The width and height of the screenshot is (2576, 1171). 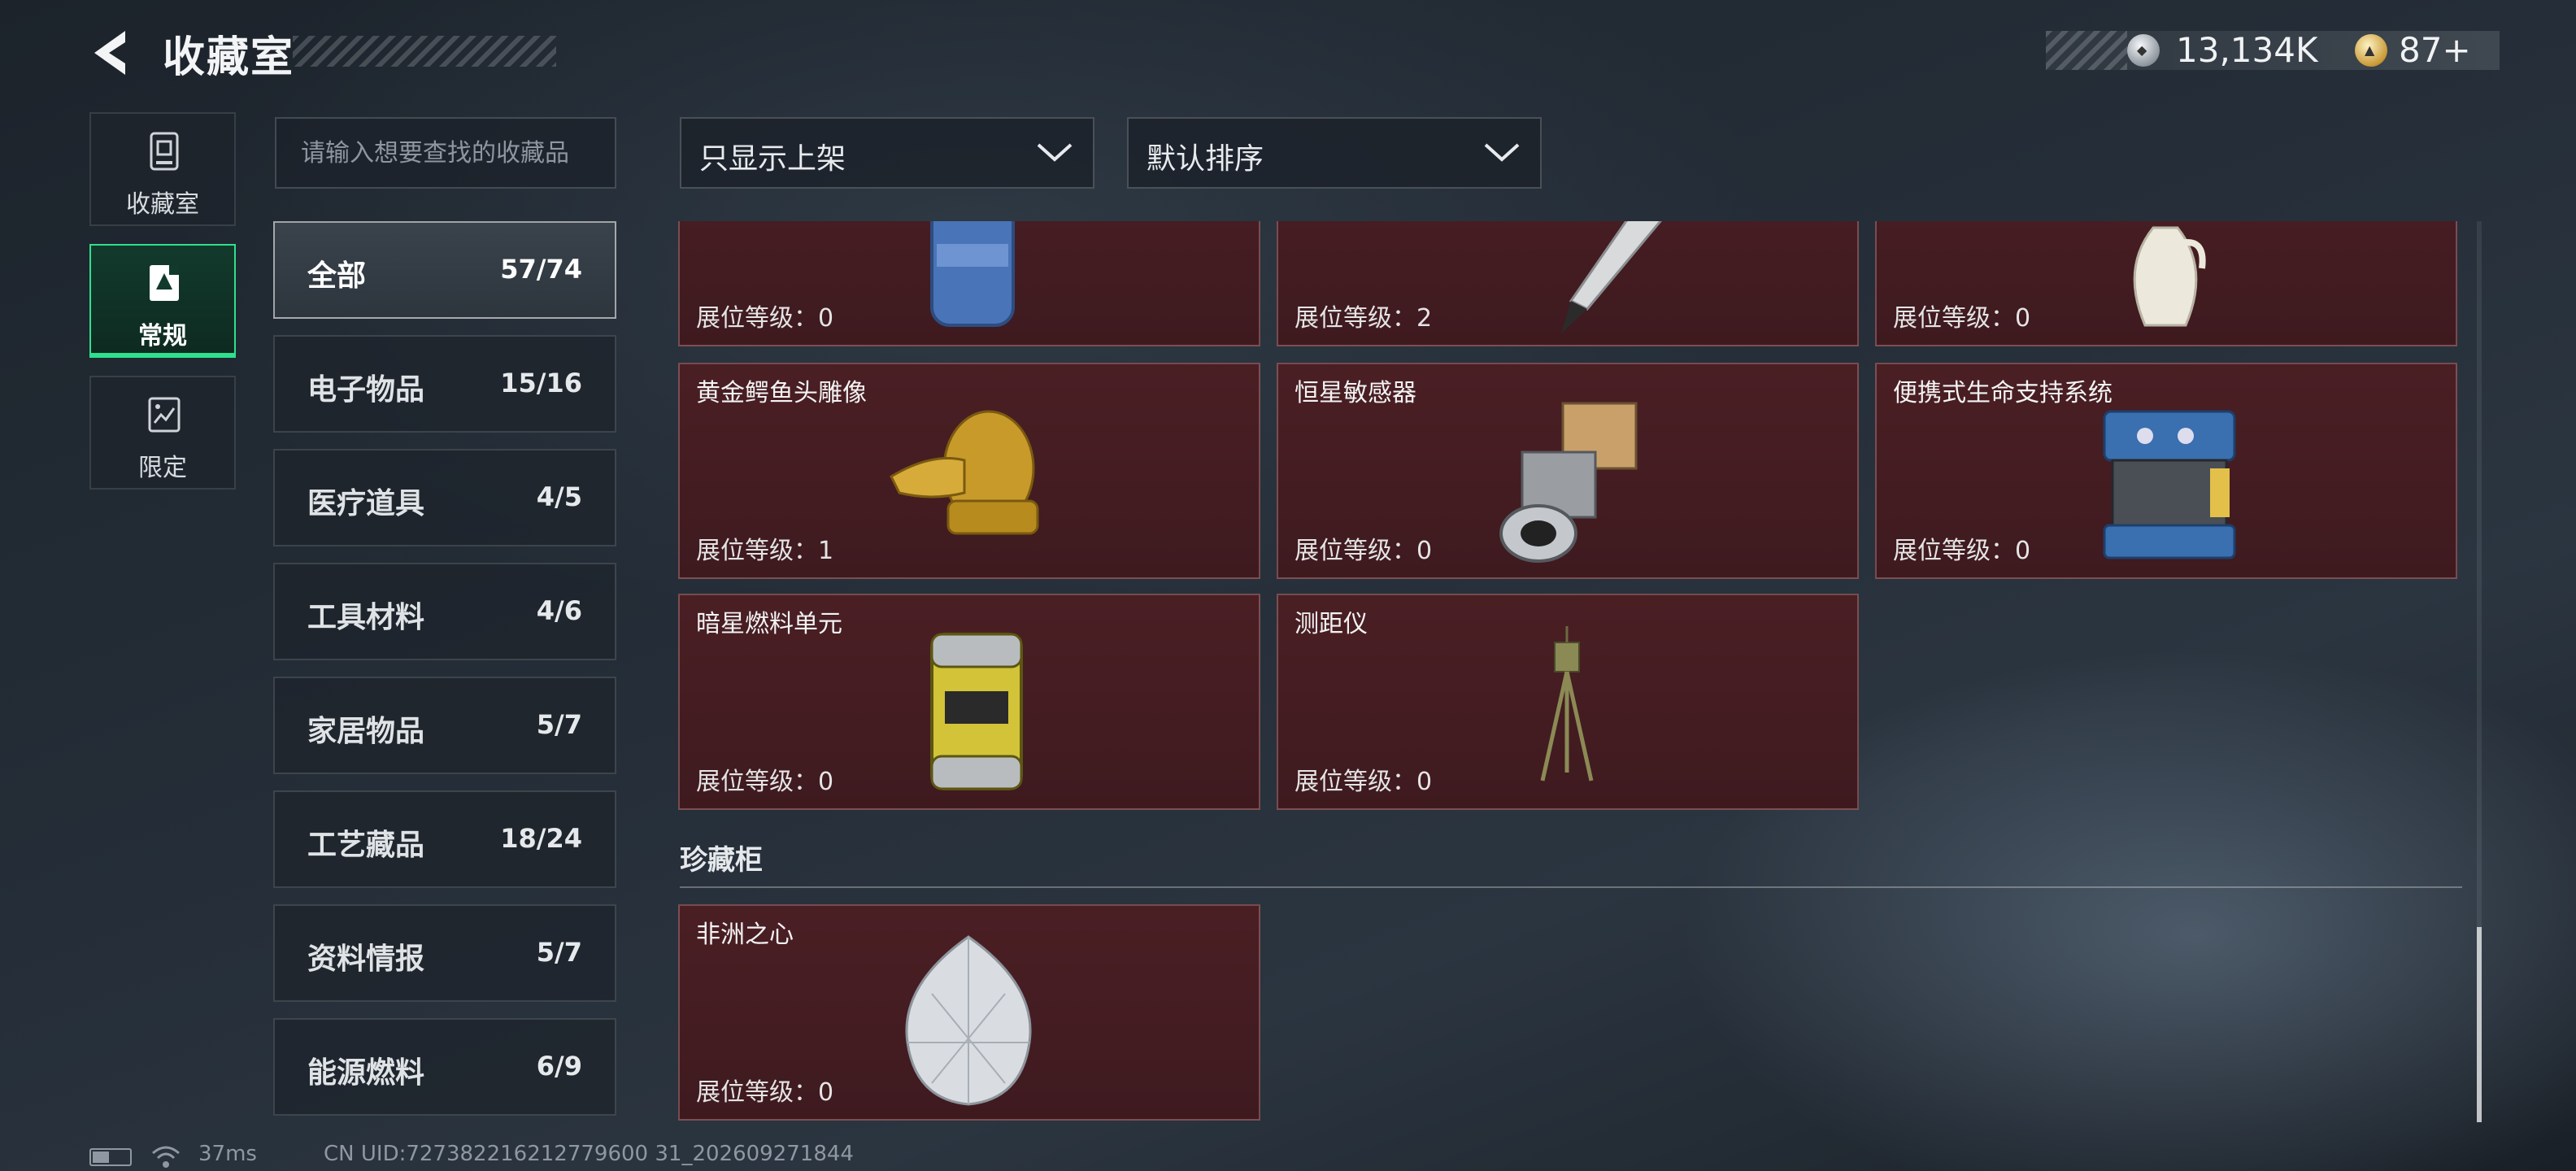 What do you see at coordinates (163, 205) in the screenshot?
I see `side-tab-label: 收藏室` at bounding box center [163, 205].